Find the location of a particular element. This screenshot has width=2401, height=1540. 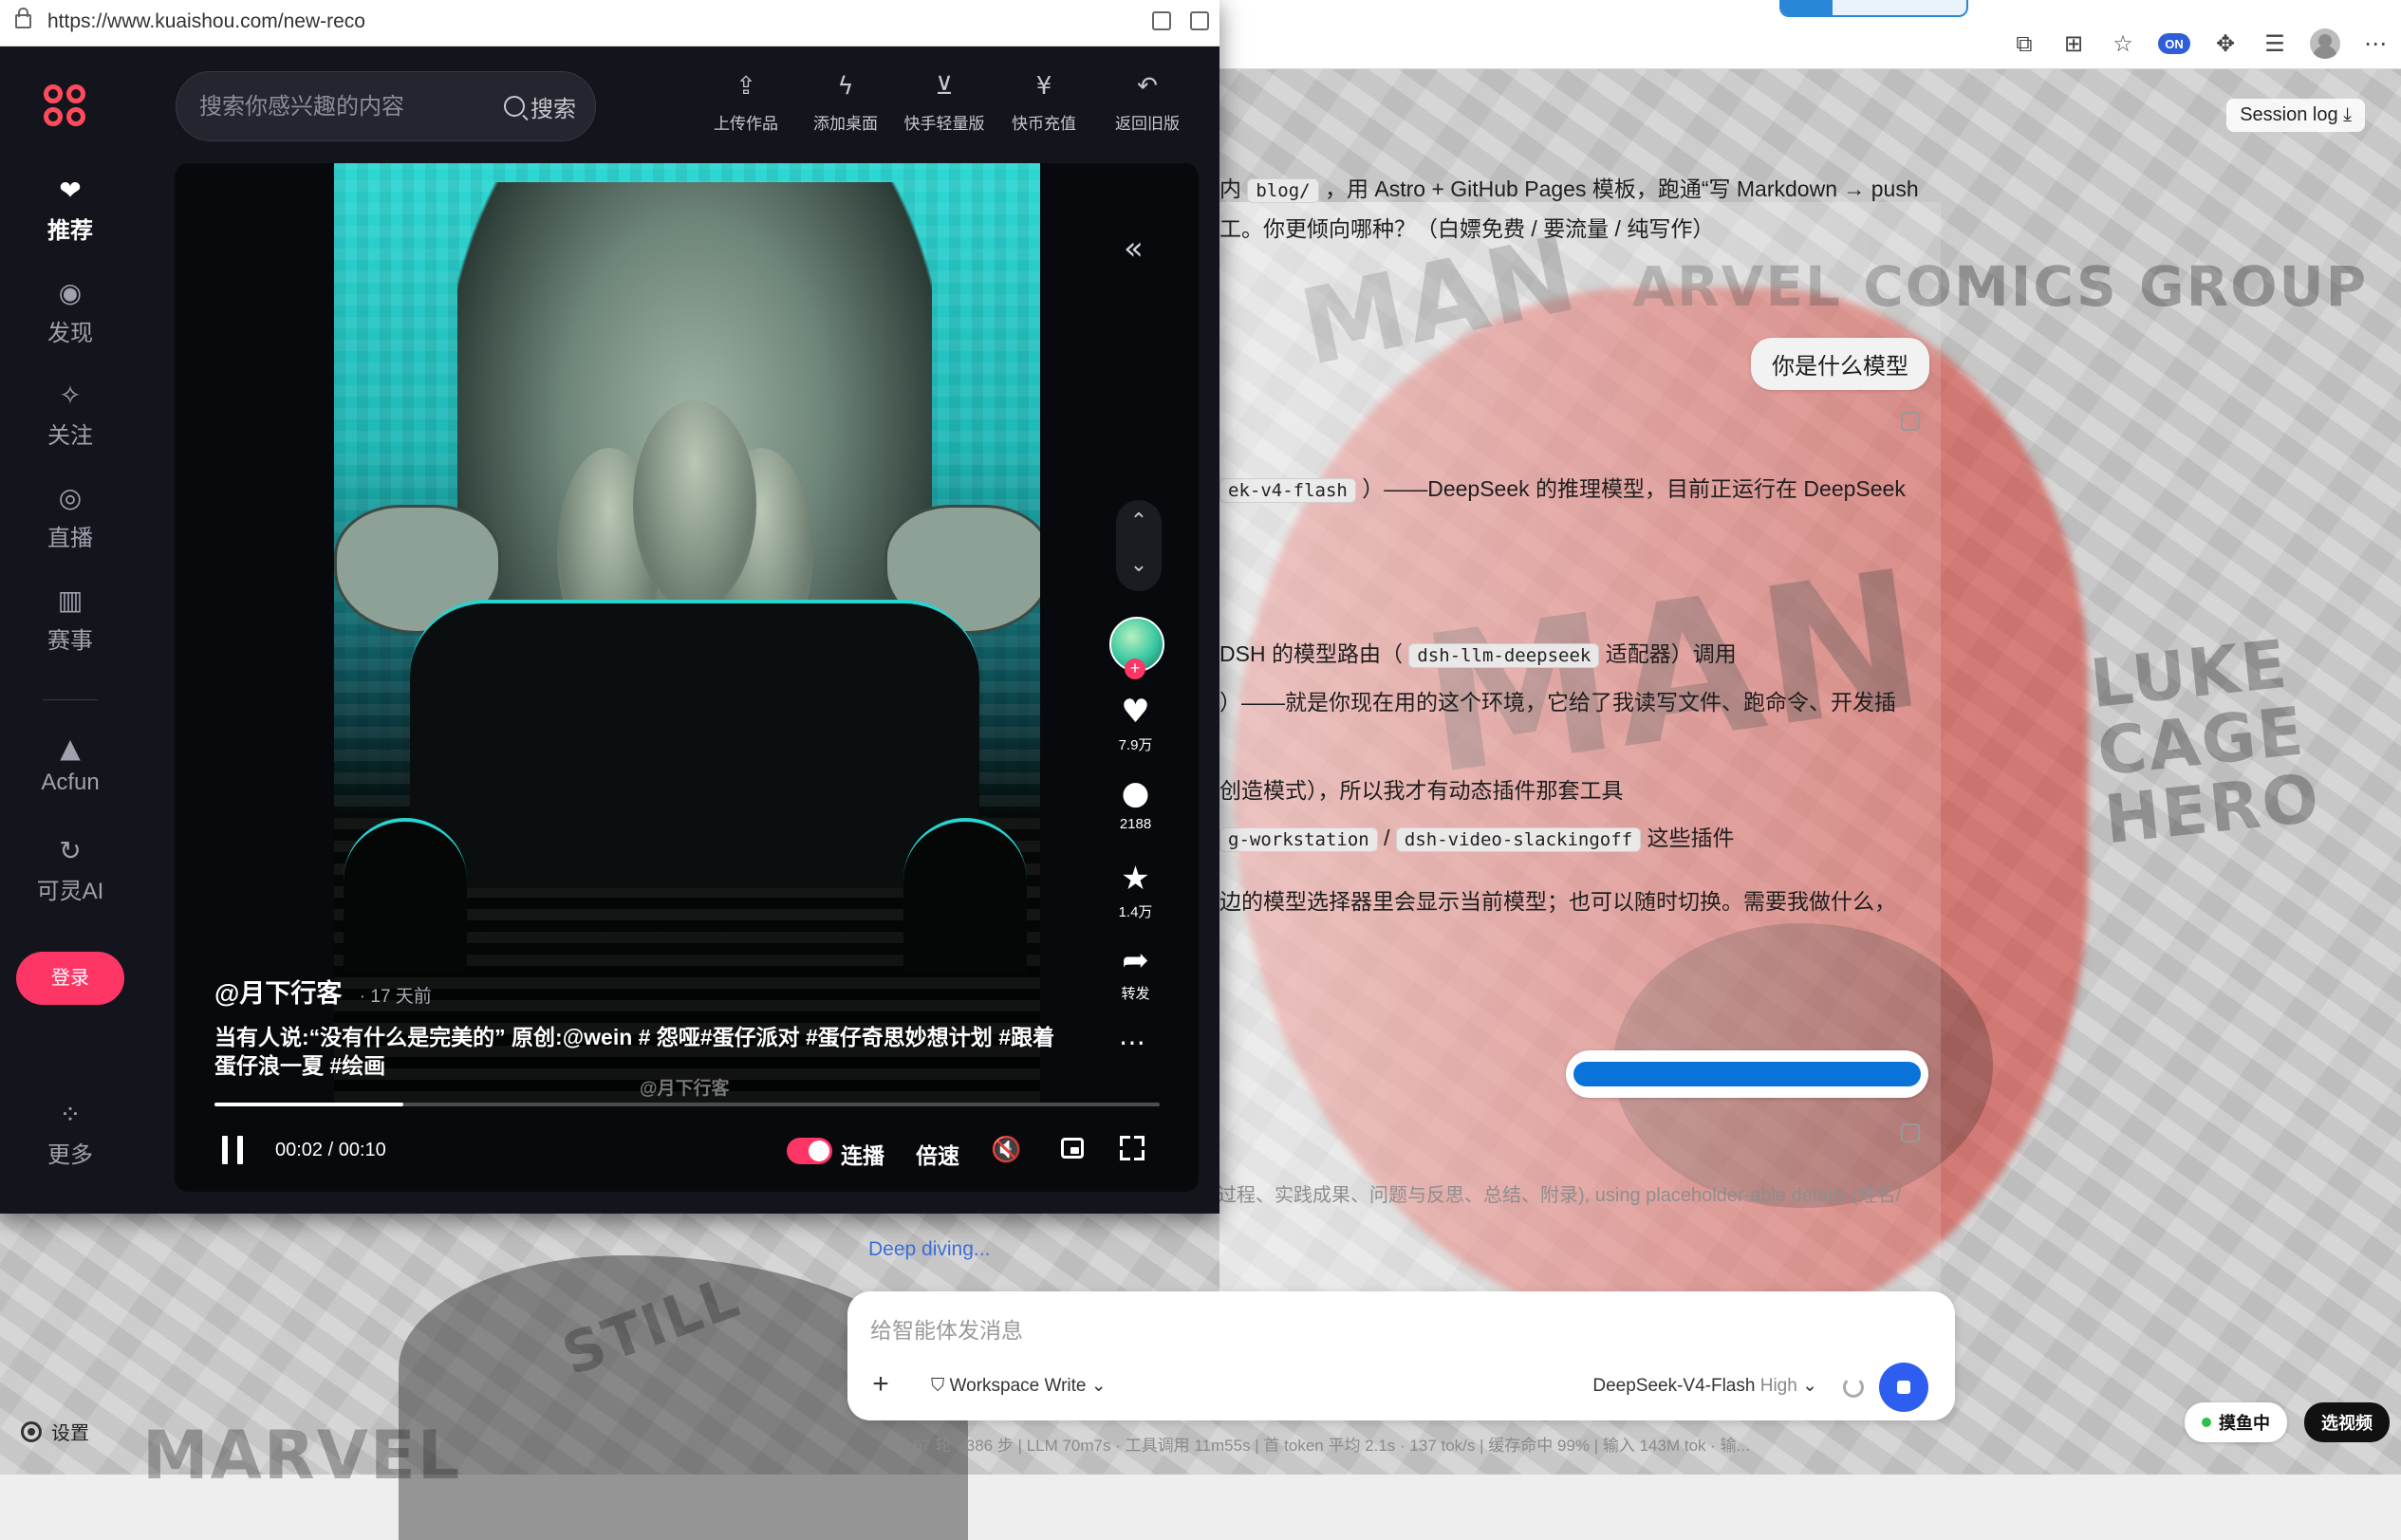

author-name: @月下行客 is located at coordinates (278, 993).